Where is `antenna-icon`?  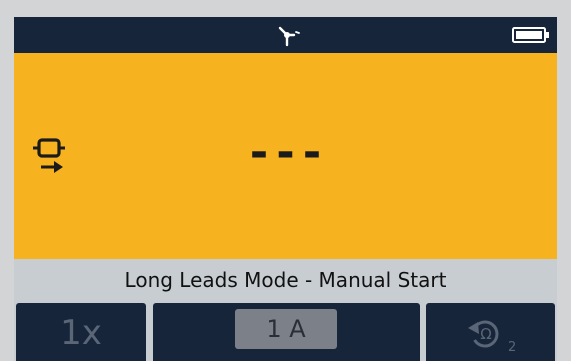
antenna-icon is located at coordinates (289, 36).